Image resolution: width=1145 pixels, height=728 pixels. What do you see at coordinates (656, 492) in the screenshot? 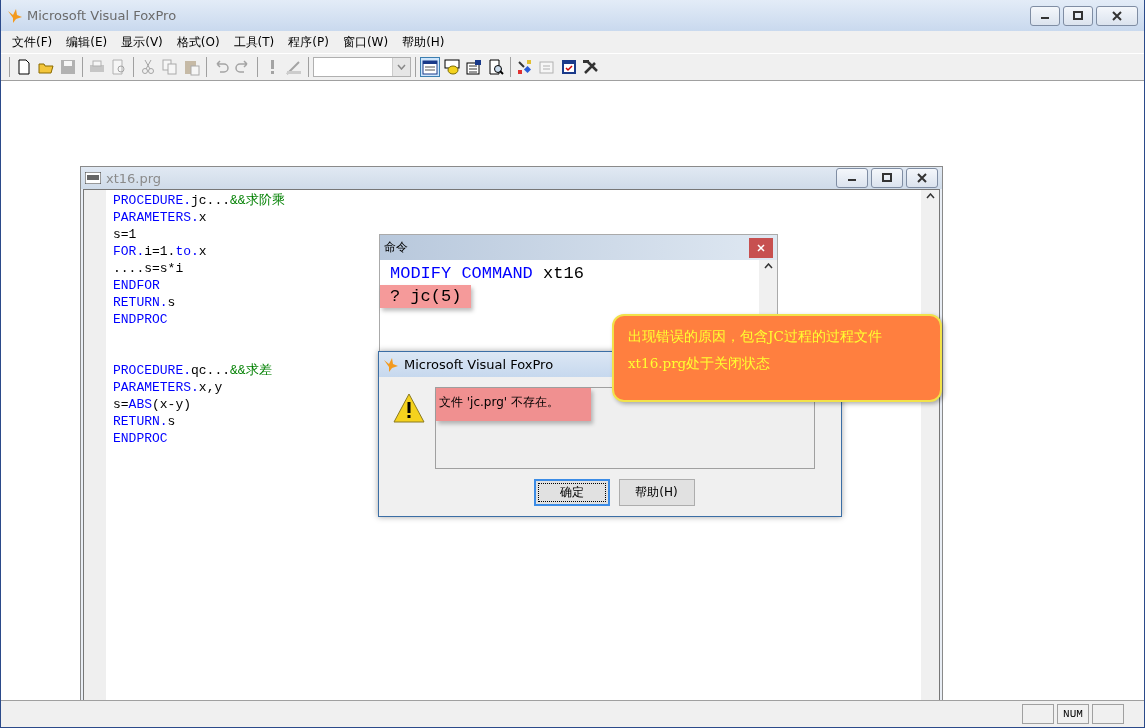
I see `dialog-button: 帮助(H)` at bounding box center [656, 492].